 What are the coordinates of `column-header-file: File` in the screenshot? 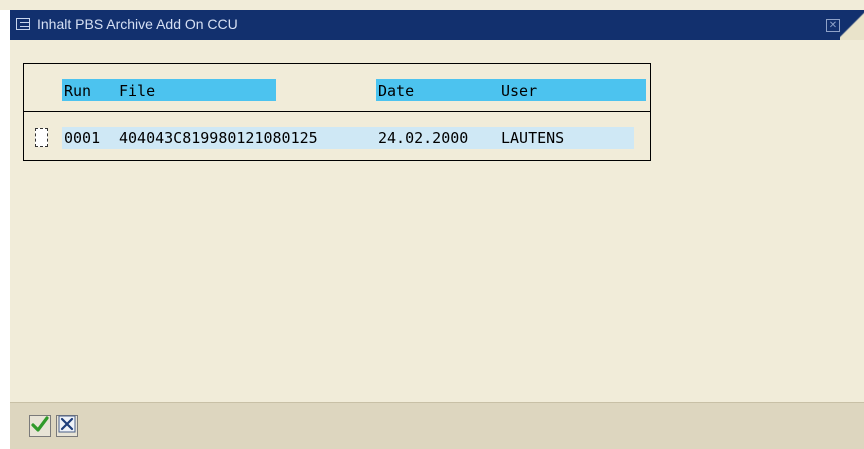 It's located at (137, 91).